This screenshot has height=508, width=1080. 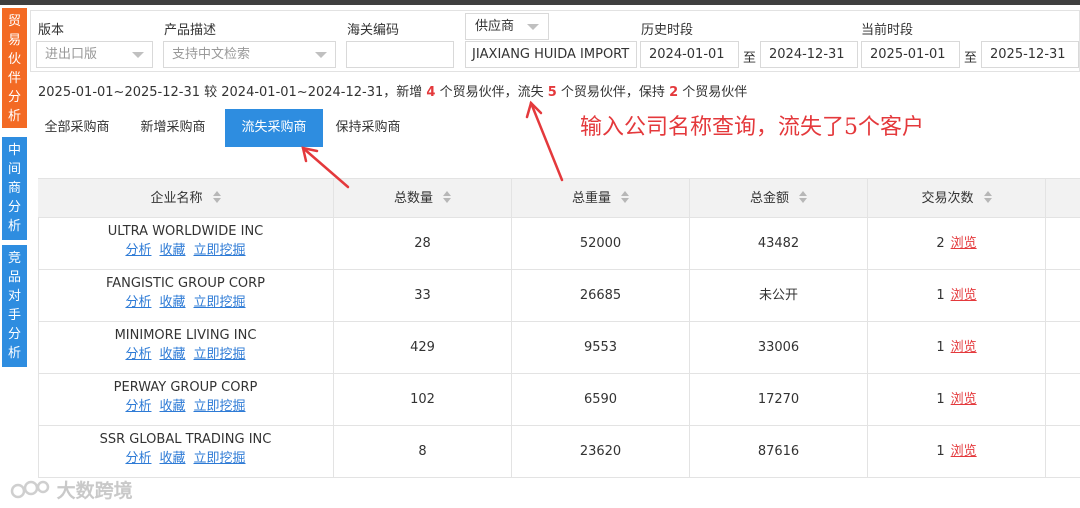 I want to click on side-tab-intermediary: 中间商分析, so click(x=14, y=188).